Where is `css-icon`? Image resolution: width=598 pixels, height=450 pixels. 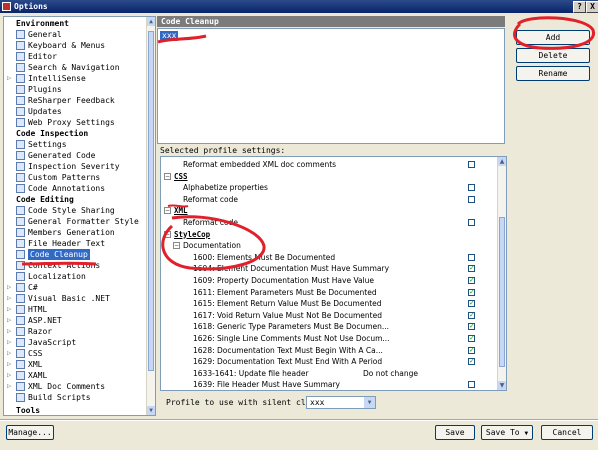
css-icon is located at coordinates (20, 353).